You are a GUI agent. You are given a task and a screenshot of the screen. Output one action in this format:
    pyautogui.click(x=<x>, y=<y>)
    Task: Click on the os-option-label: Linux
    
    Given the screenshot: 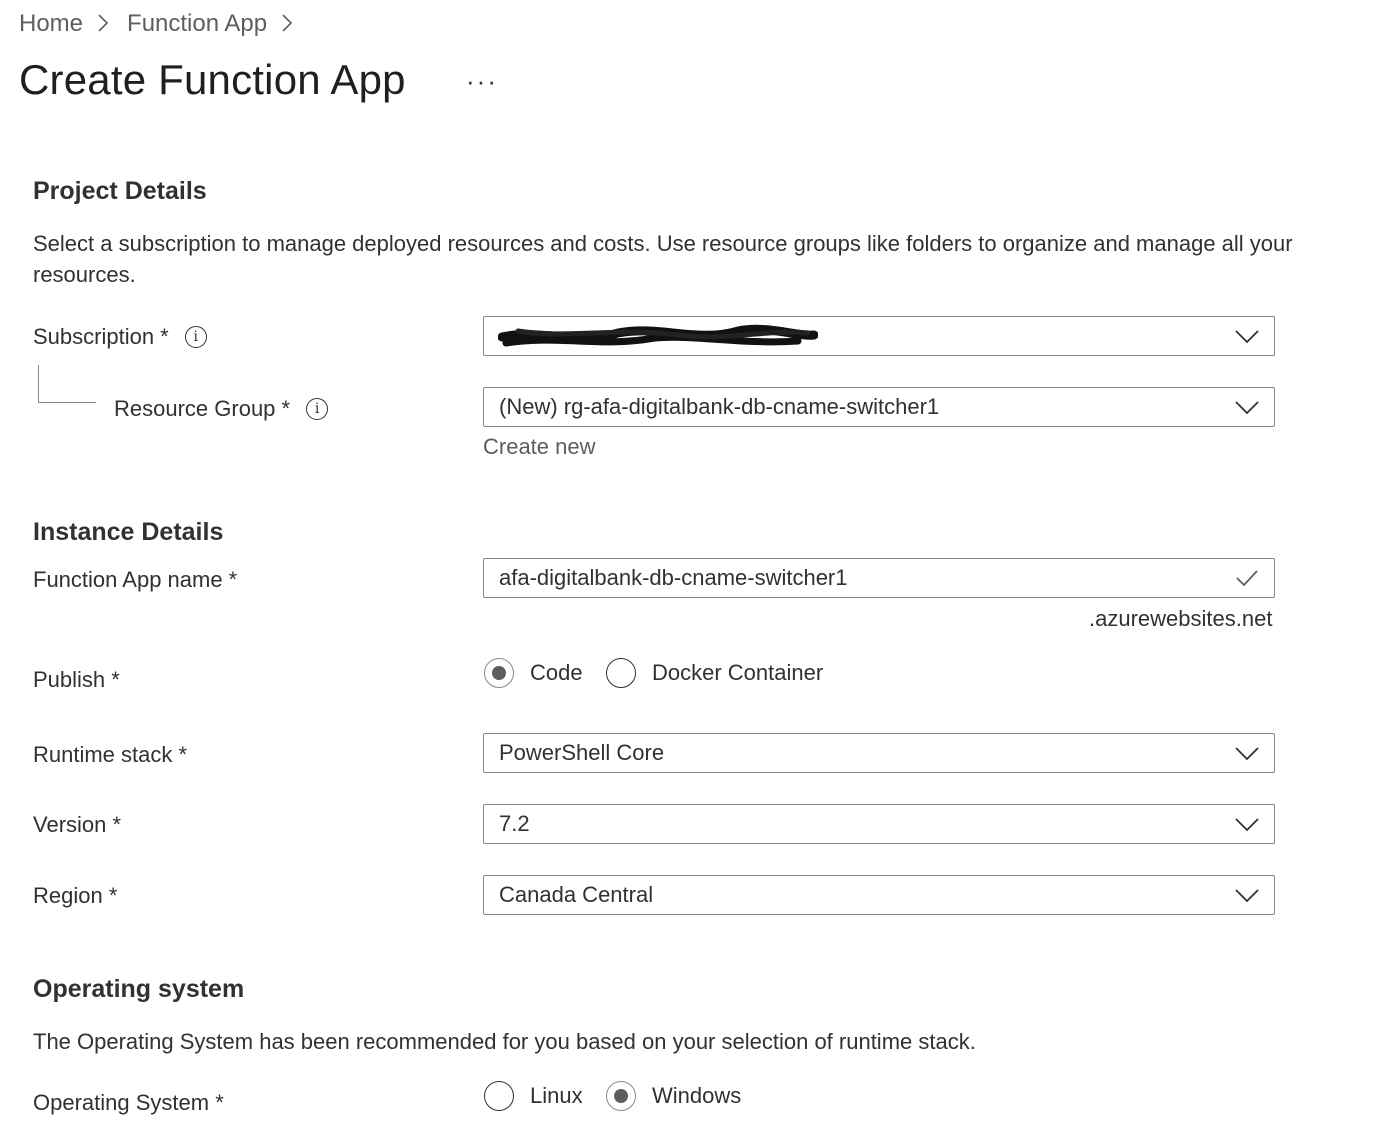 What is the action you would take?
    pyautogui.click(x=556, y=1095)
    